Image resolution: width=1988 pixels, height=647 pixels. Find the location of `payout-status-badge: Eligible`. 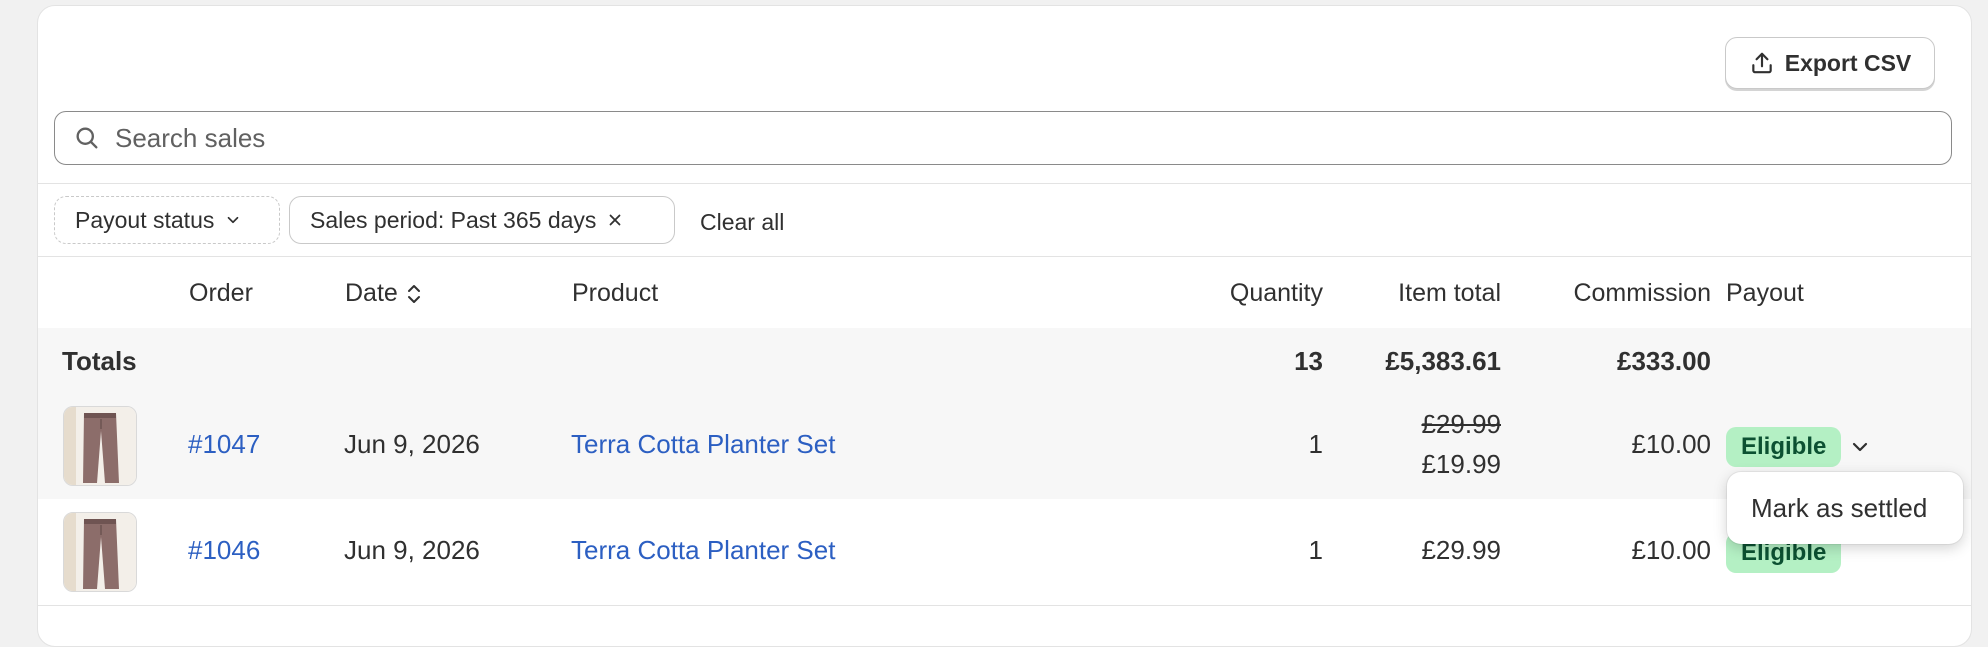

payout-status-badge: Eligible is located at coordinates (1784, 447).